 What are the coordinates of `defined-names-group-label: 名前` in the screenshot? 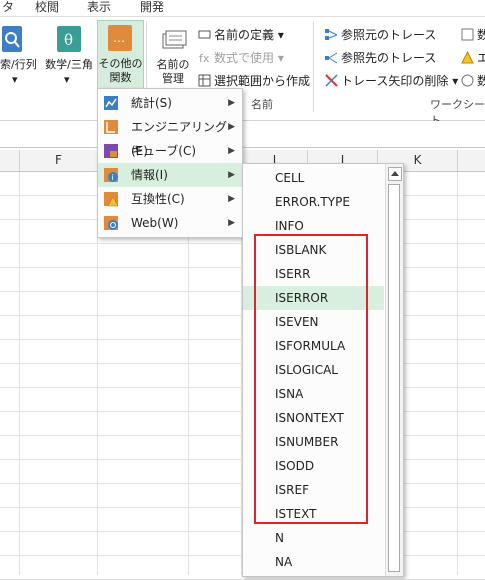 It's located at (262, 104).